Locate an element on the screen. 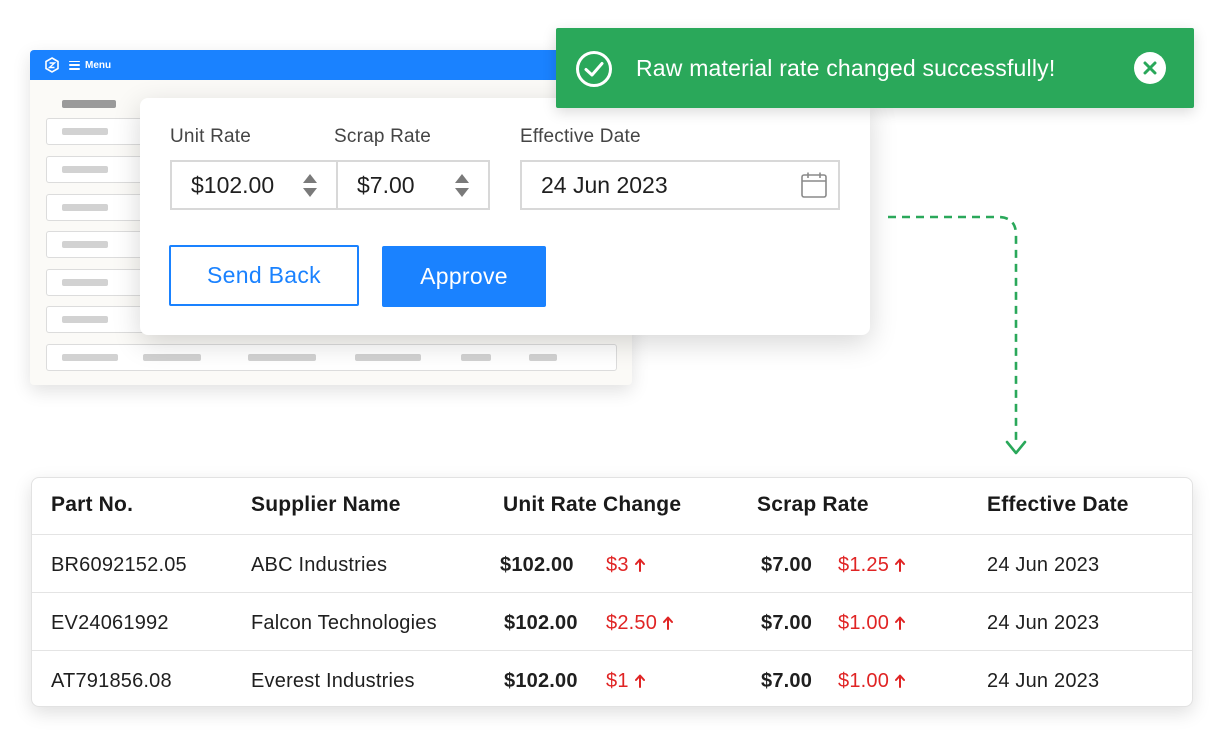  app-logo-icon is located at coordinates (52, 65).